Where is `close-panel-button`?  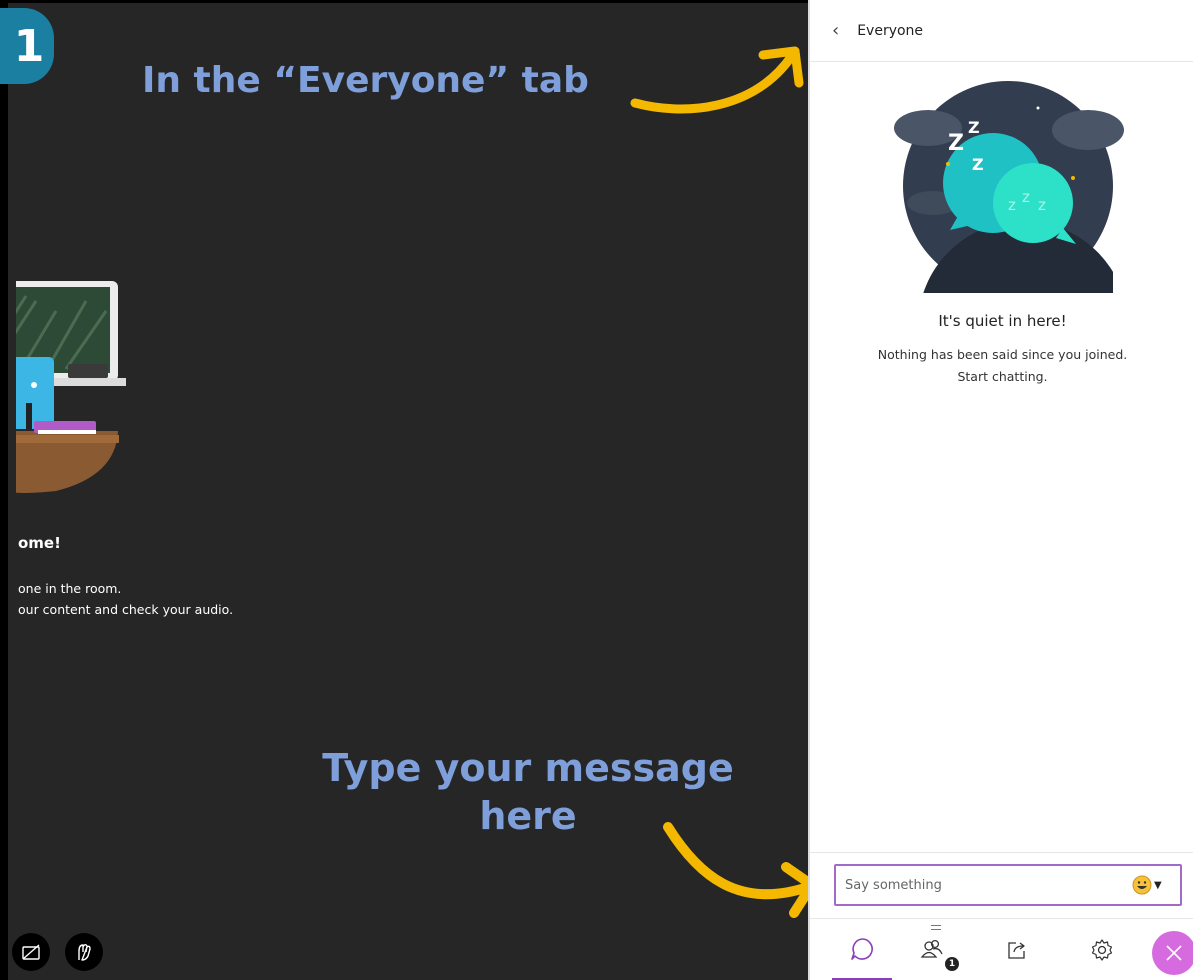
close-panel-button is located at coordinates (1172, 953).